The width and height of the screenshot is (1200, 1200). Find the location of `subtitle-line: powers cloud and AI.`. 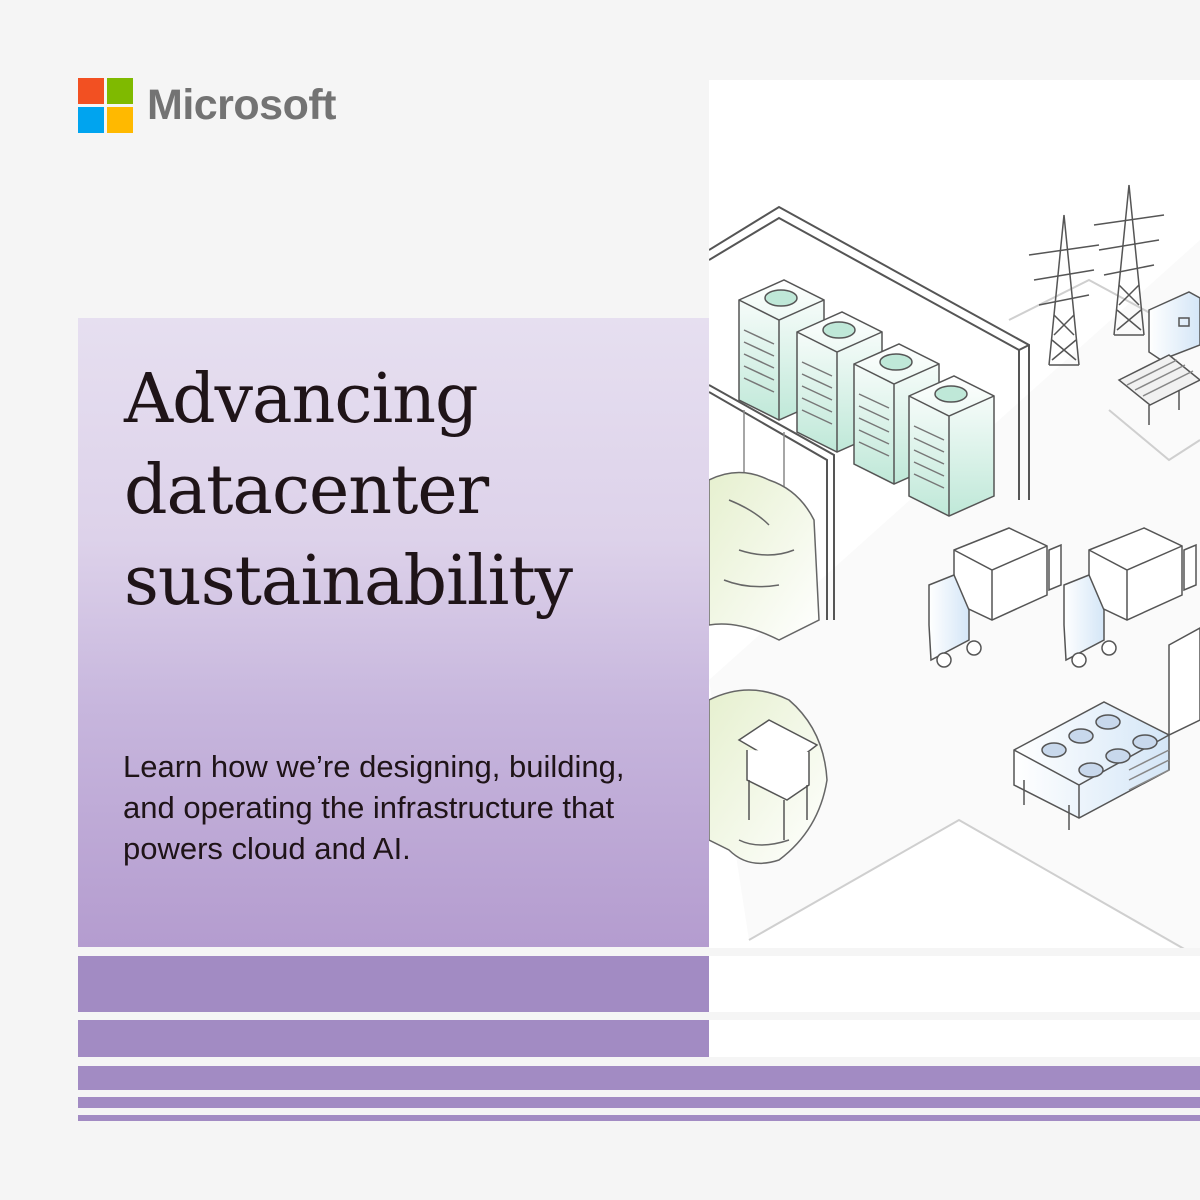

subtitle-line: powers cloud and AI. is located at coordinates (267, 848).